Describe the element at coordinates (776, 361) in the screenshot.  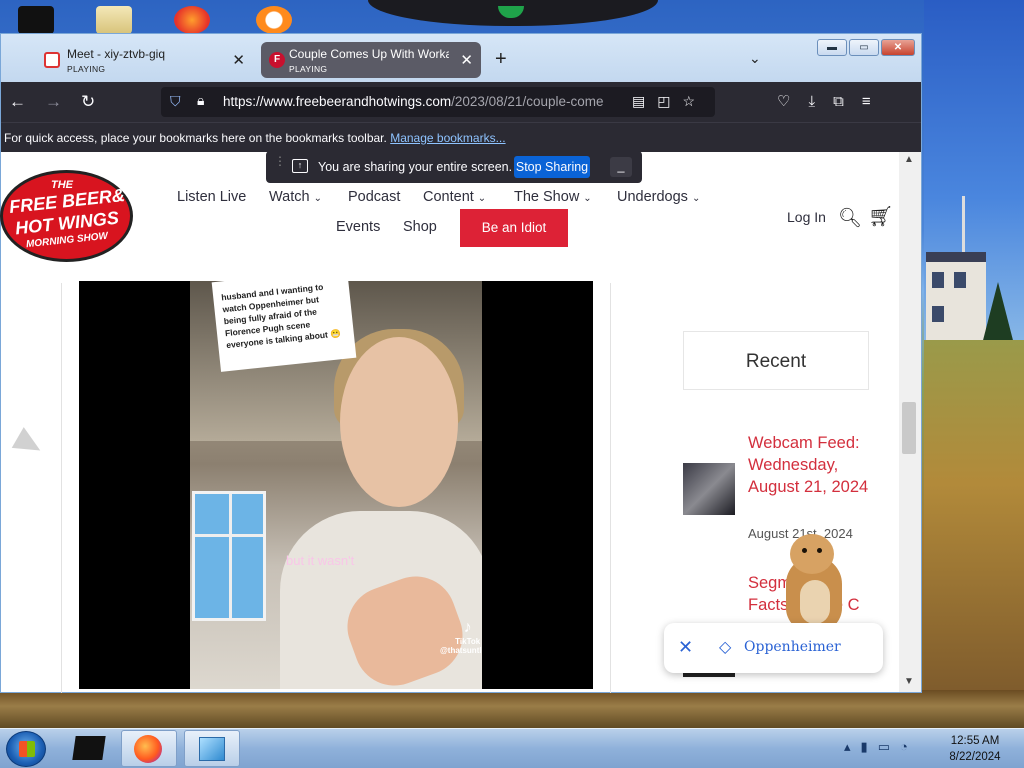
I see `recent-heading: Recent` at that location.